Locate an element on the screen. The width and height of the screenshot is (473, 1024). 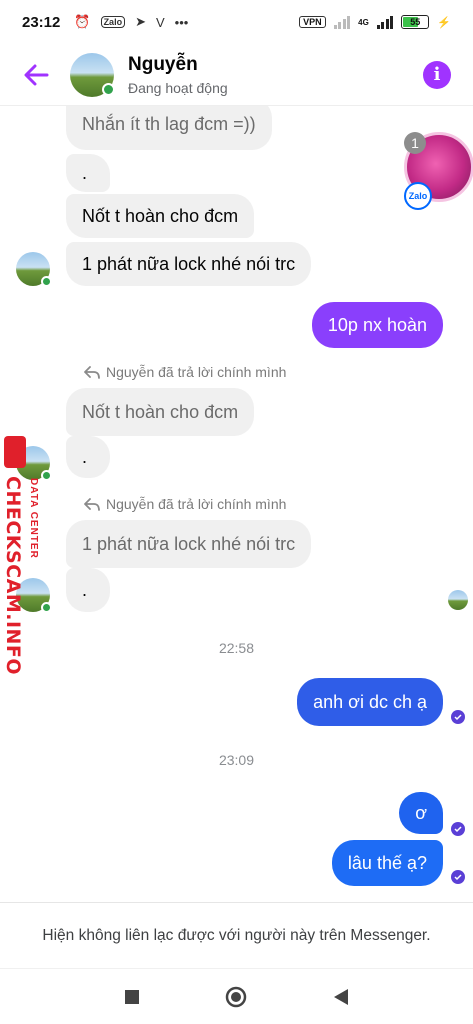
message-text: lâu thế ạ? is located at coordinates (387, 862).